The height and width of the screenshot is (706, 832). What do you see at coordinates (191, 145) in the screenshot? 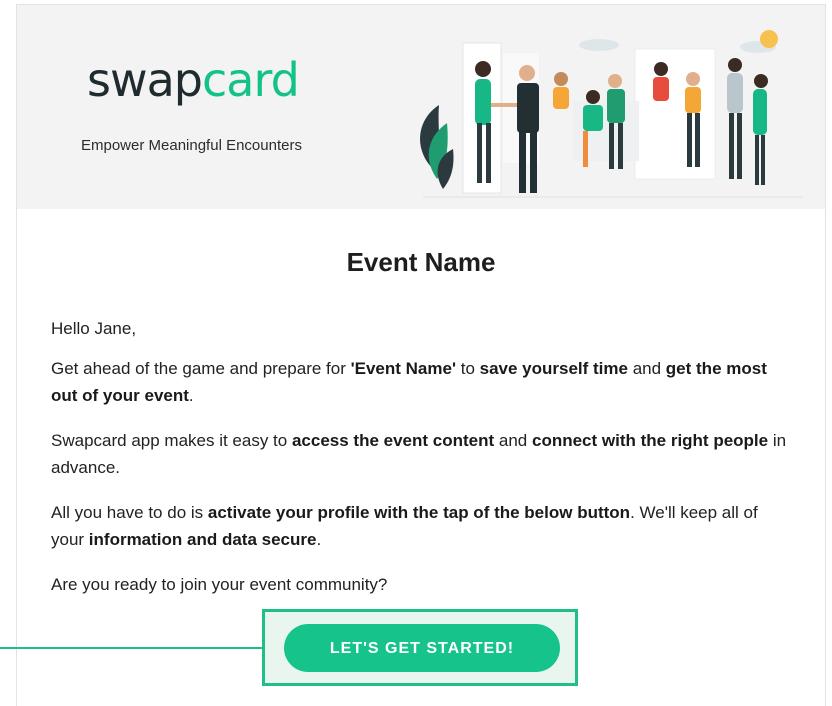
I see `tagline: Empower Meaningful Encounters` at bounding box center [191, 145].